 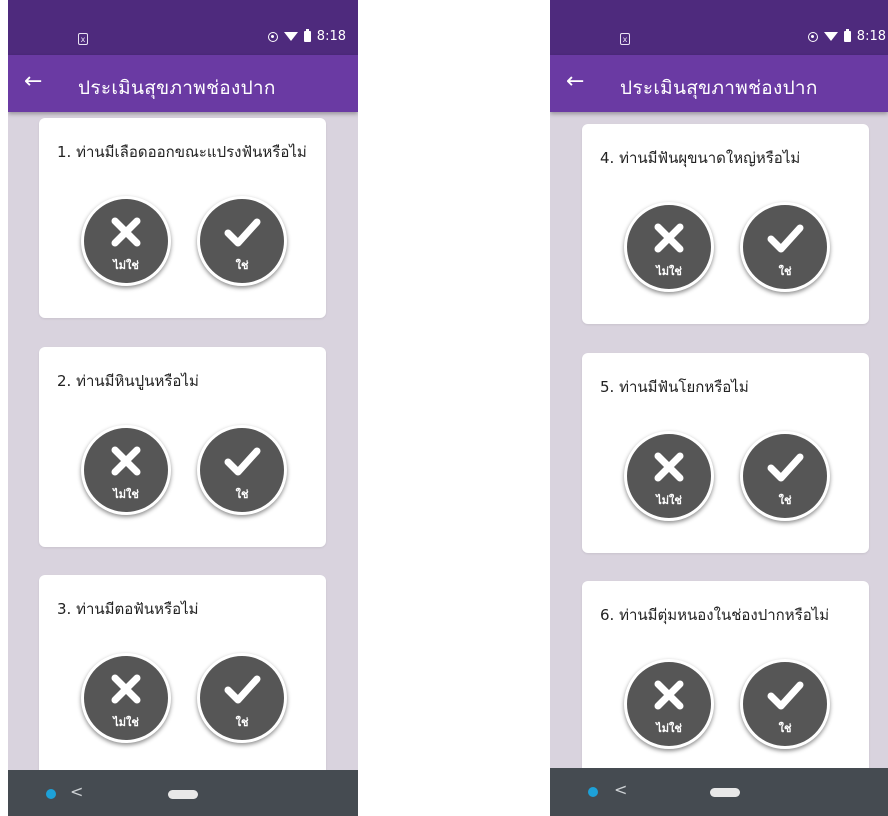 I want to click on question-card: 5. ท่านมีฟันโยกหรือไม่ ไม่ใช่ ใช่, so click(x=725, y=453).